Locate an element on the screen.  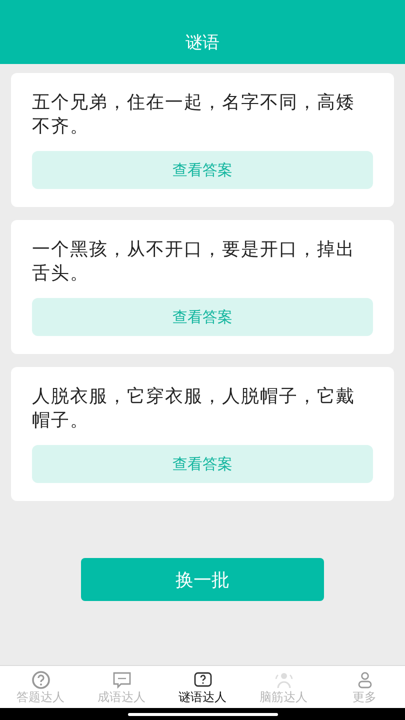
tab: 脑筋达人 is located at coordinates (283, 687).